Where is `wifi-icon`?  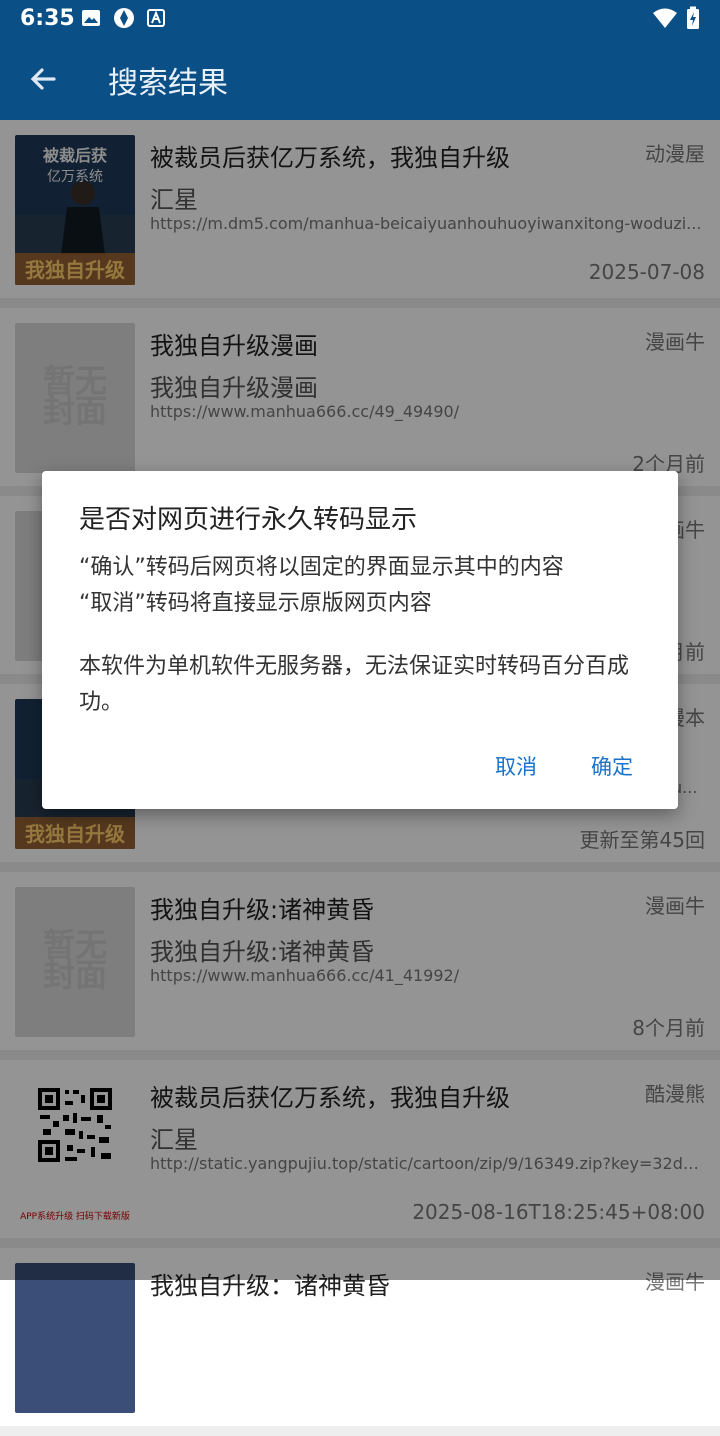
wifi-icon is located at coordinates (665, 18).